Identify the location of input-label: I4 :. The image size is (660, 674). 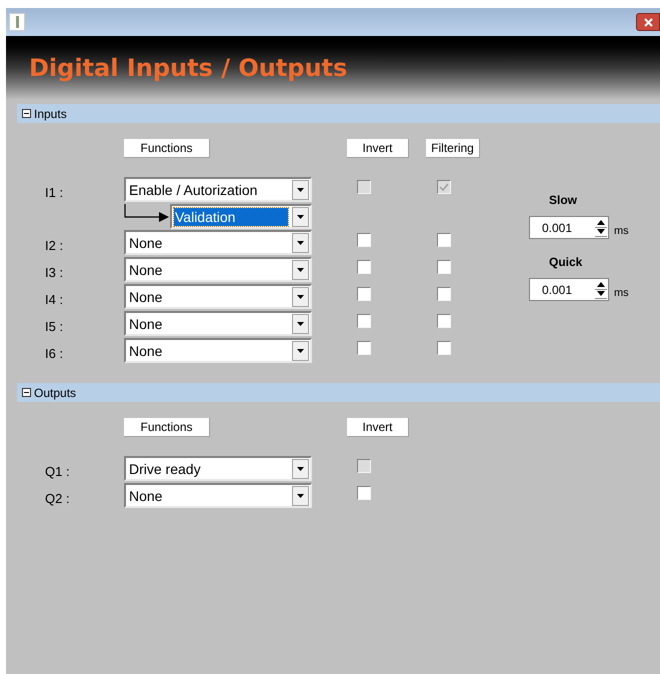
(54, 300).